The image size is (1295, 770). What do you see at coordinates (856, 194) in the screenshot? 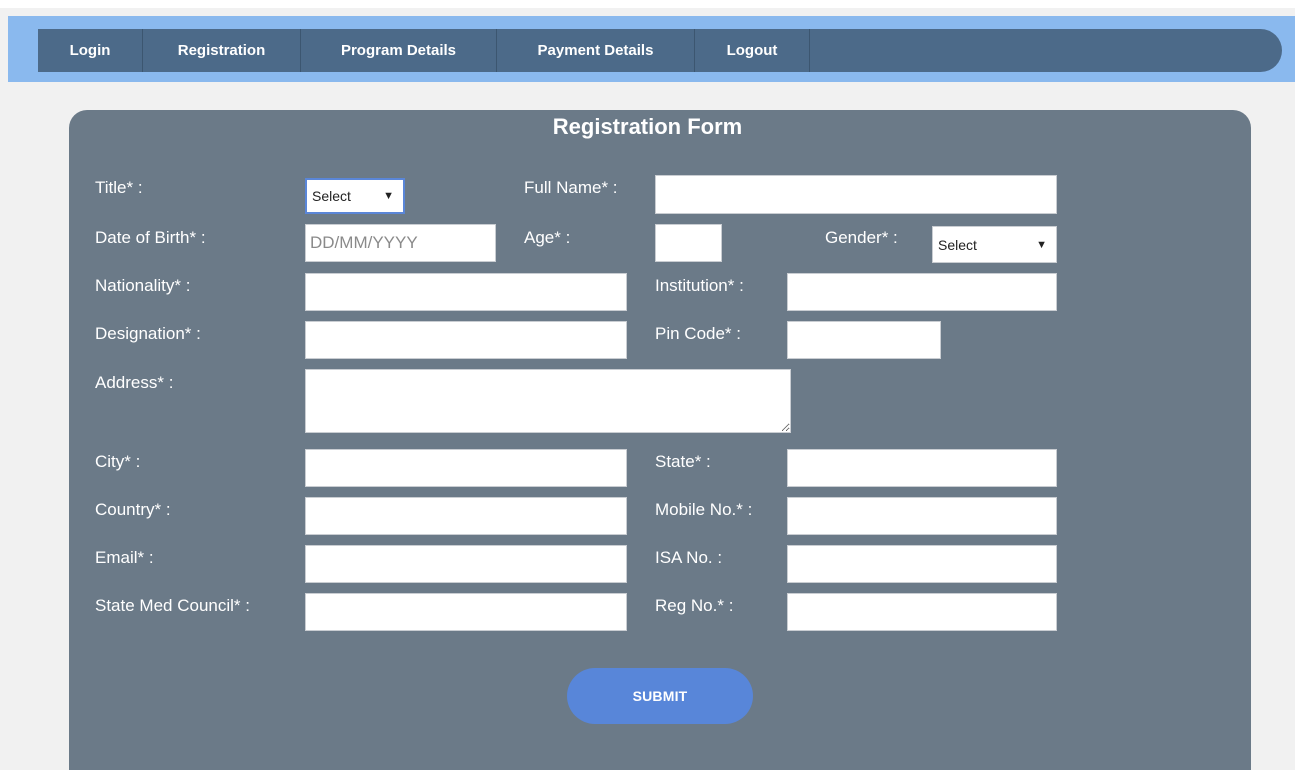
I see `full-name-input` at bounding box center [856, 194].